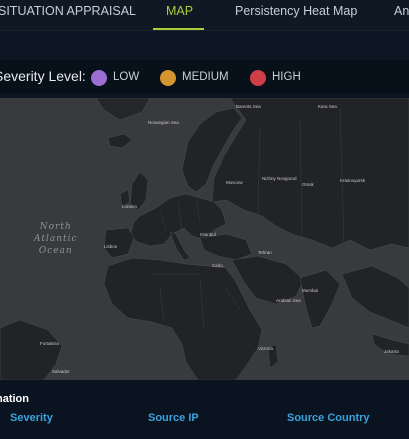 This screenshot has width=409, height=439. Describe the element at coordinates (308, 184) in the screenshot. I see `map-label-omsk: Omsk` at that location.